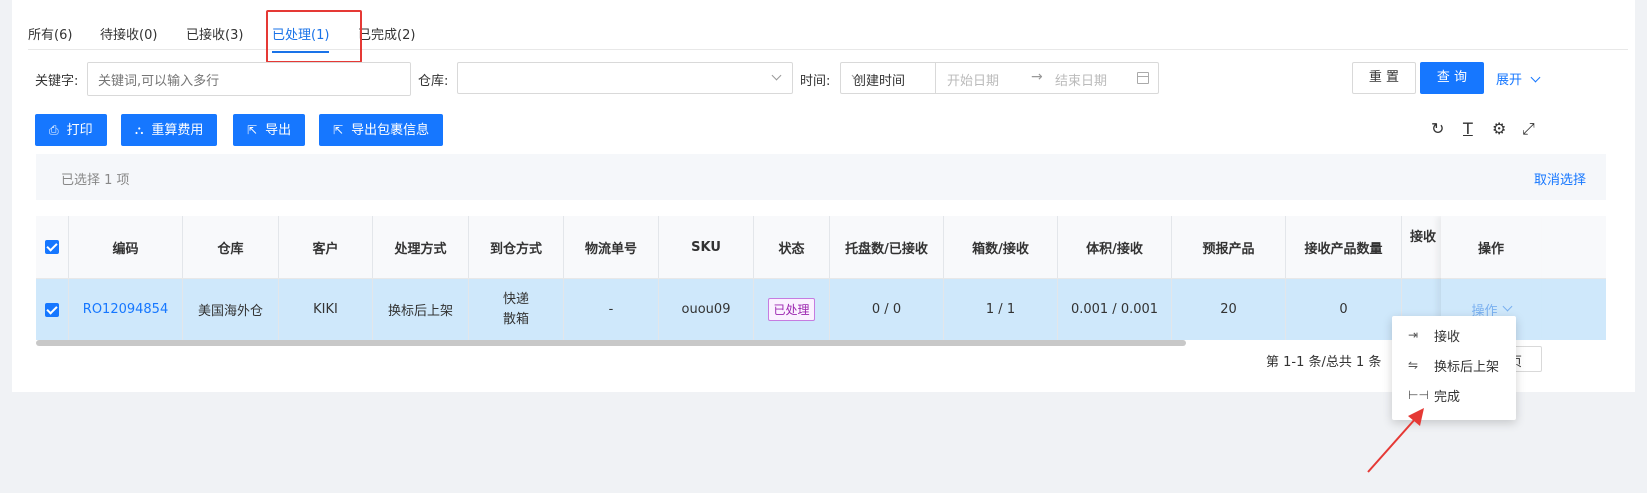  What do you see at coordinates (1324, 362) in the screenshot?
I see `pagination-summary: 第 1-1 条/总共 1 条` at bounding box center [1324, 362].